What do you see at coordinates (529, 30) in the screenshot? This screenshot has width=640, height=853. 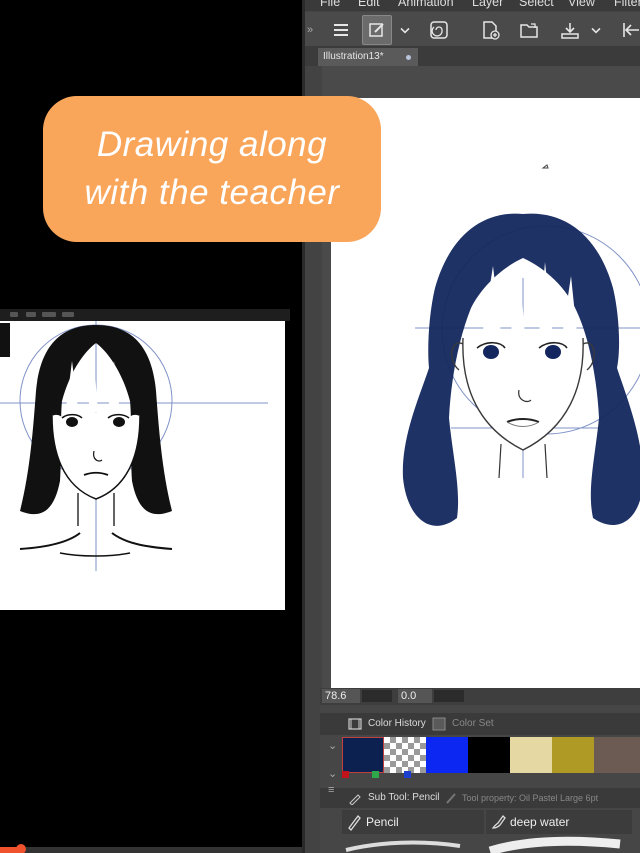 I see `open-folder-icon` at bounding box center [529, 30].